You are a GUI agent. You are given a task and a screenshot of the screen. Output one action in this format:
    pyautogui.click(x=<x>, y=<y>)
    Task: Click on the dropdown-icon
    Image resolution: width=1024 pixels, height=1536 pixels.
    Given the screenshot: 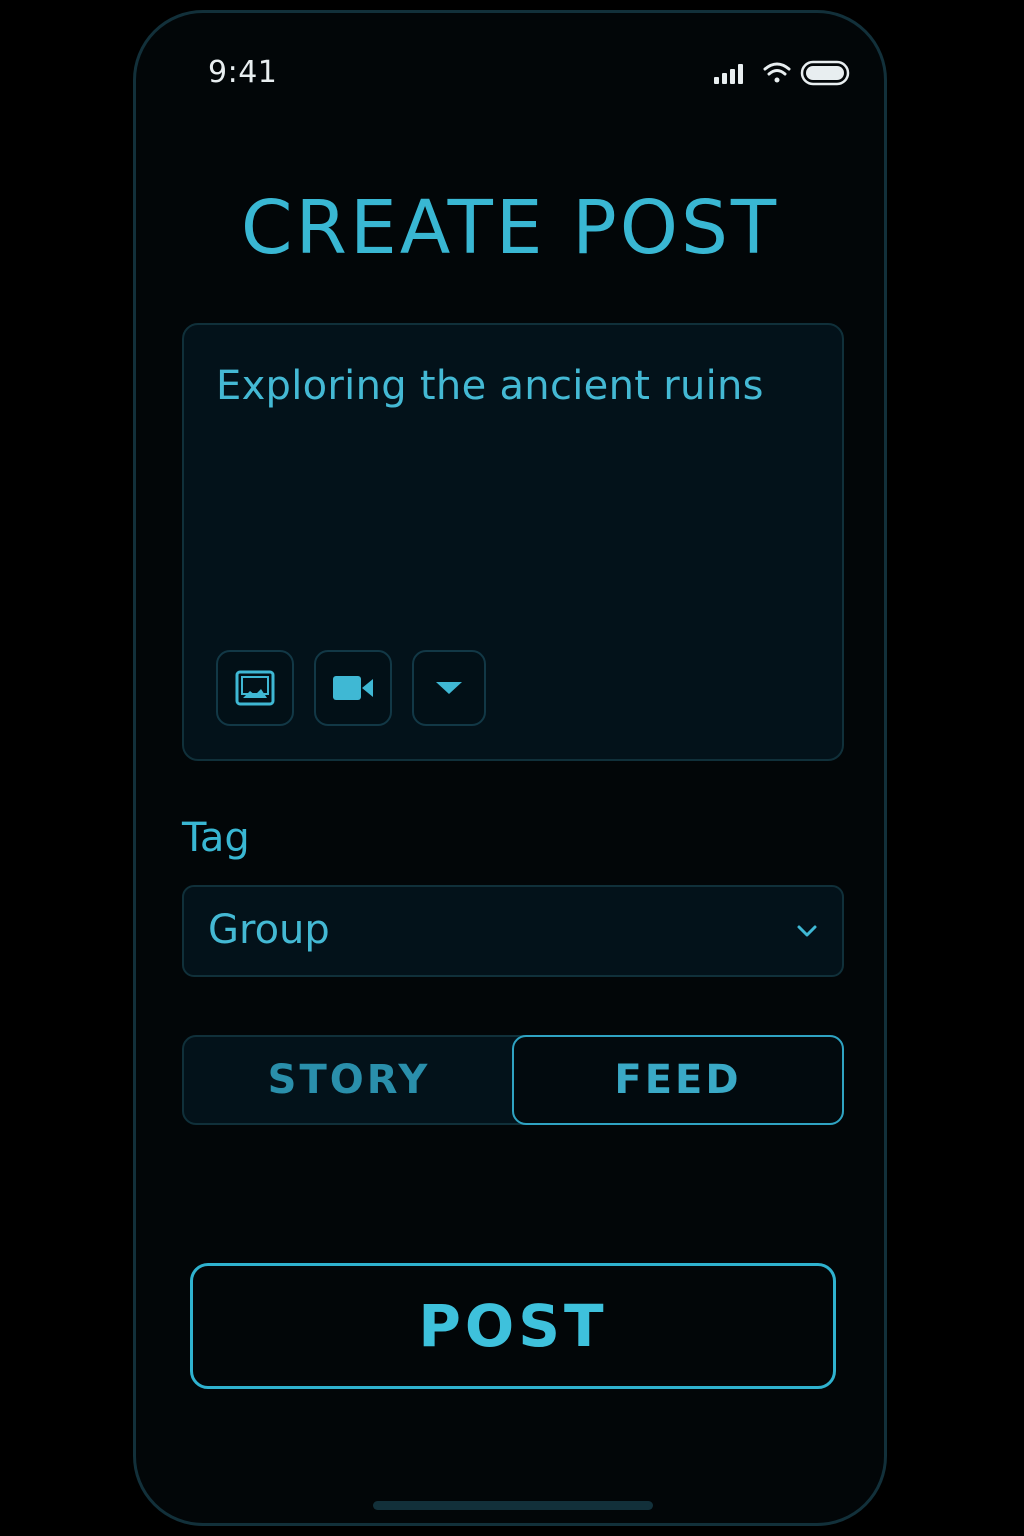 What is the action you would take?
    pyautogui.click(x=449, y=688)
    